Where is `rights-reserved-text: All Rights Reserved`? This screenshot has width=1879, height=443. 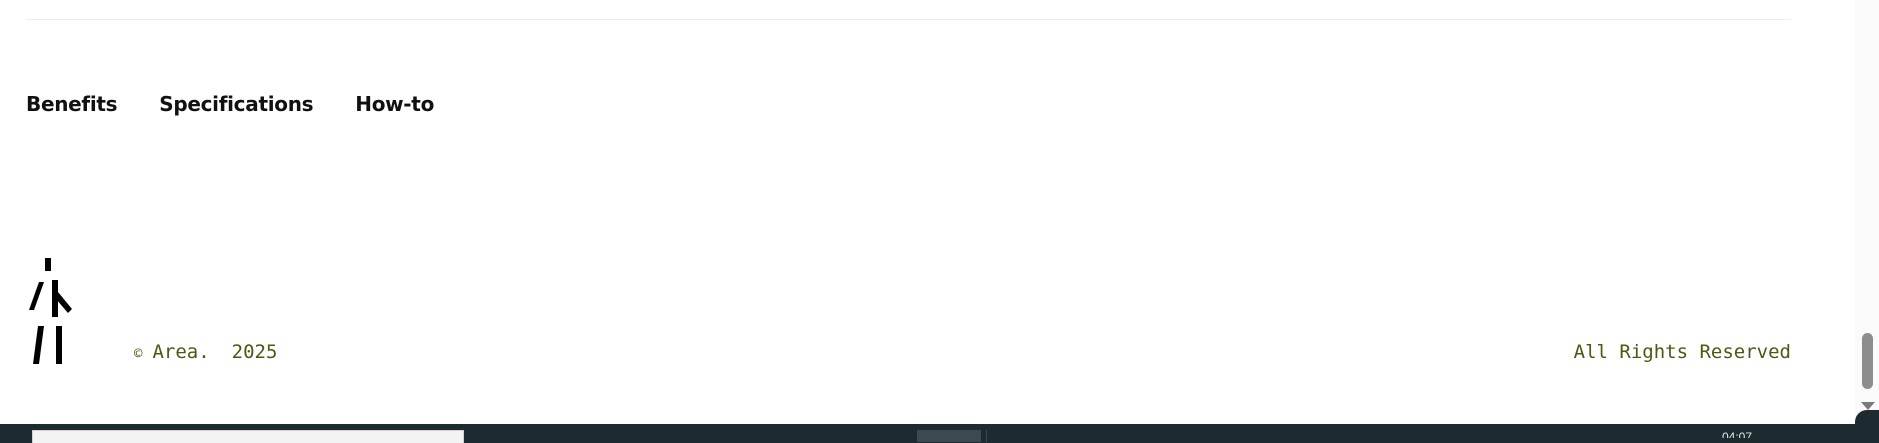 rights-reserved-text: All Rights Reserved is located at coordinates (1682, 352).